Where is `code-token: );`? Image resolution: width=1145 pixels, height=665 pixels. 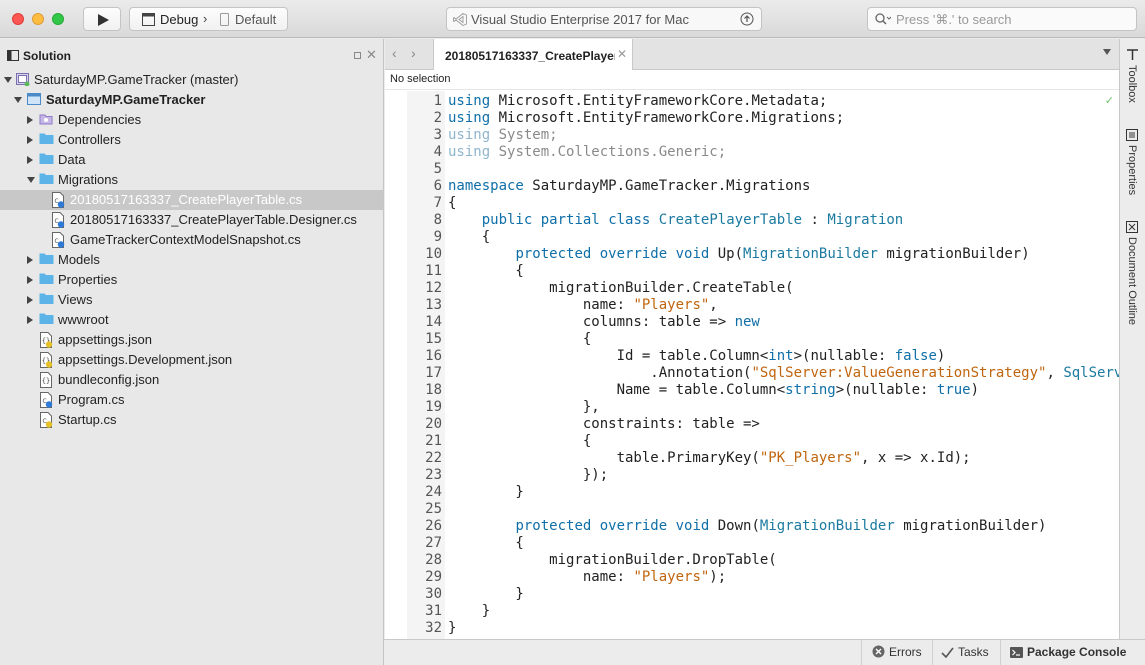
code-token: ); is located at coordinates (718, 577).